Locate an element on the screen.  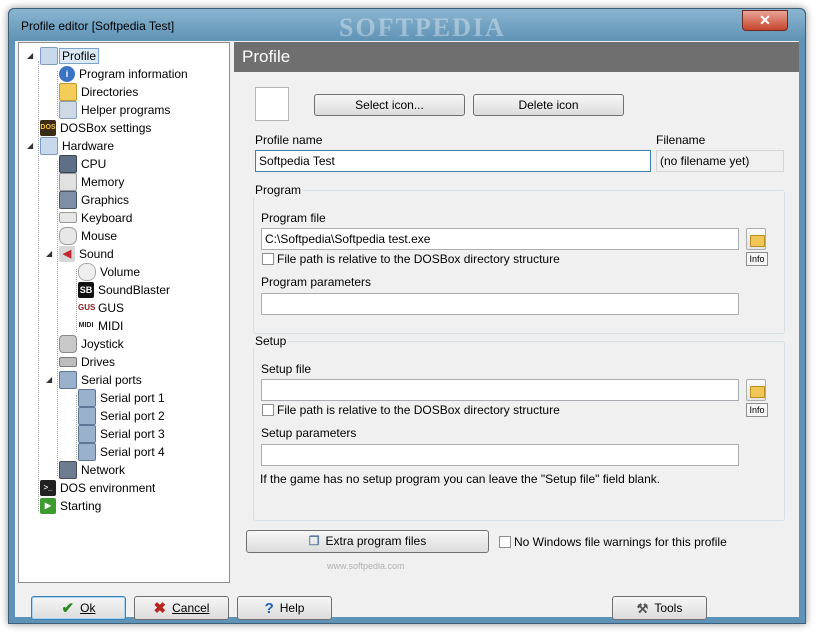
tree-item-serial-port-1: Serial port 1 is located at coordinates (121, 397).